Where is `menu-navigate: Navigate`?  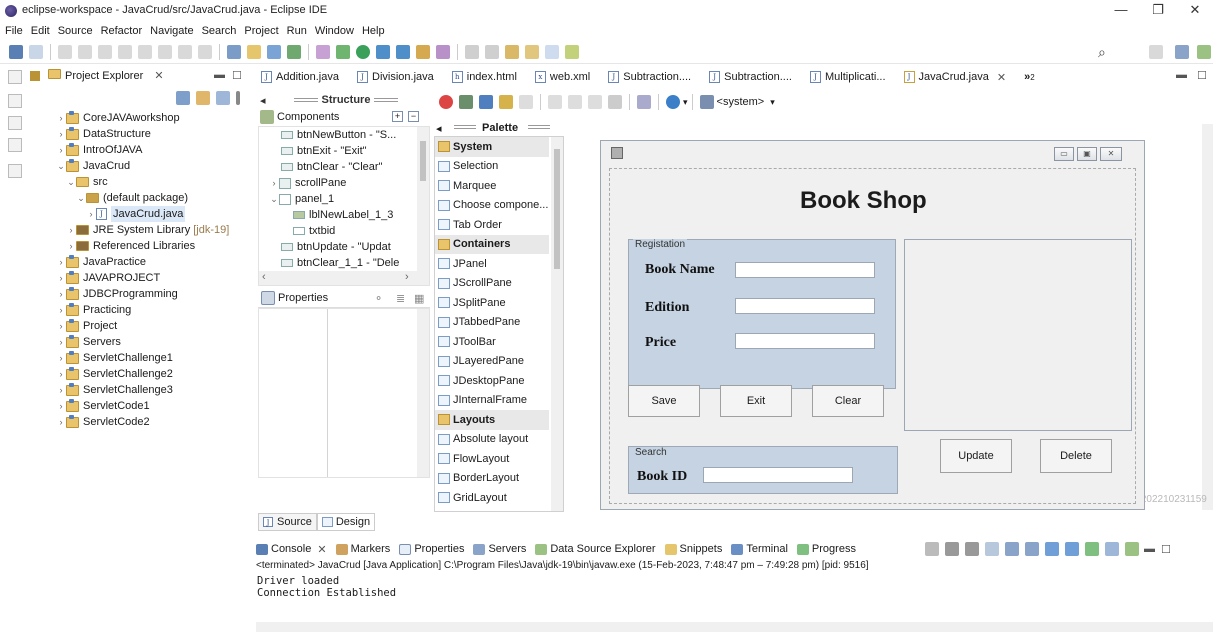 menu-navigate: Navigate is located at coordinates (171, 31).